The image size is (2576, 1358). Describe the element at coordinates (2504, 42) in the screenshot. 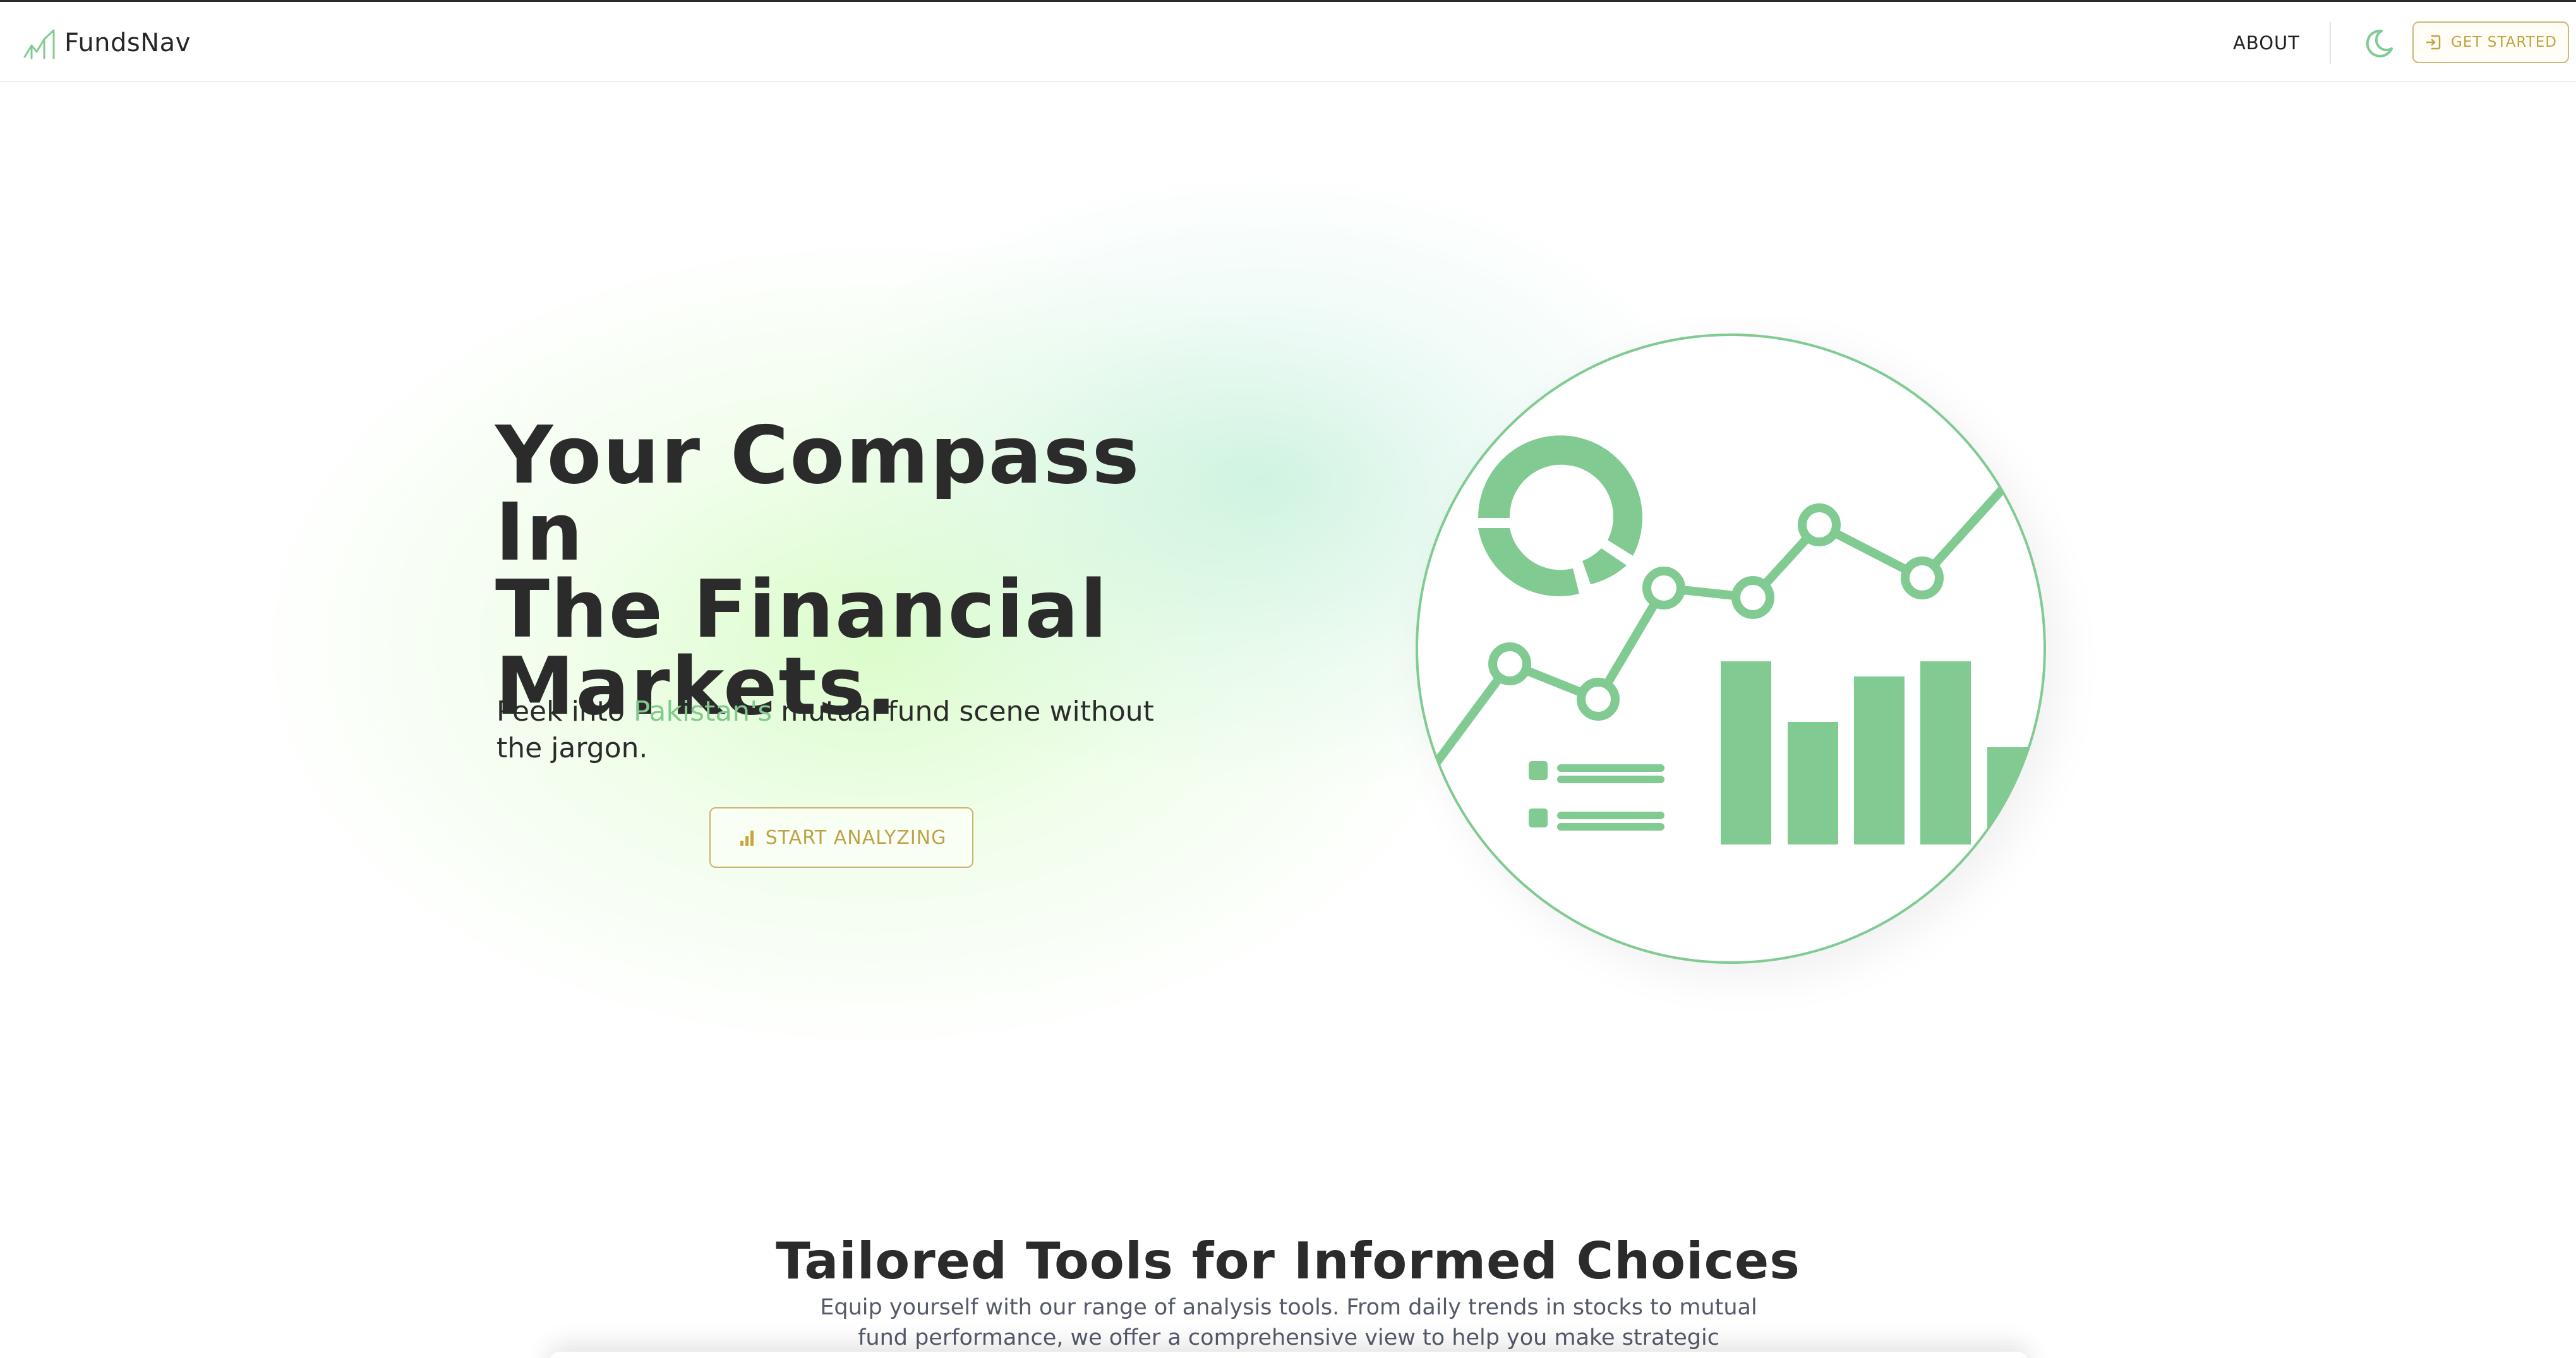

I see `get-started-label: GET STARTED` at that location.